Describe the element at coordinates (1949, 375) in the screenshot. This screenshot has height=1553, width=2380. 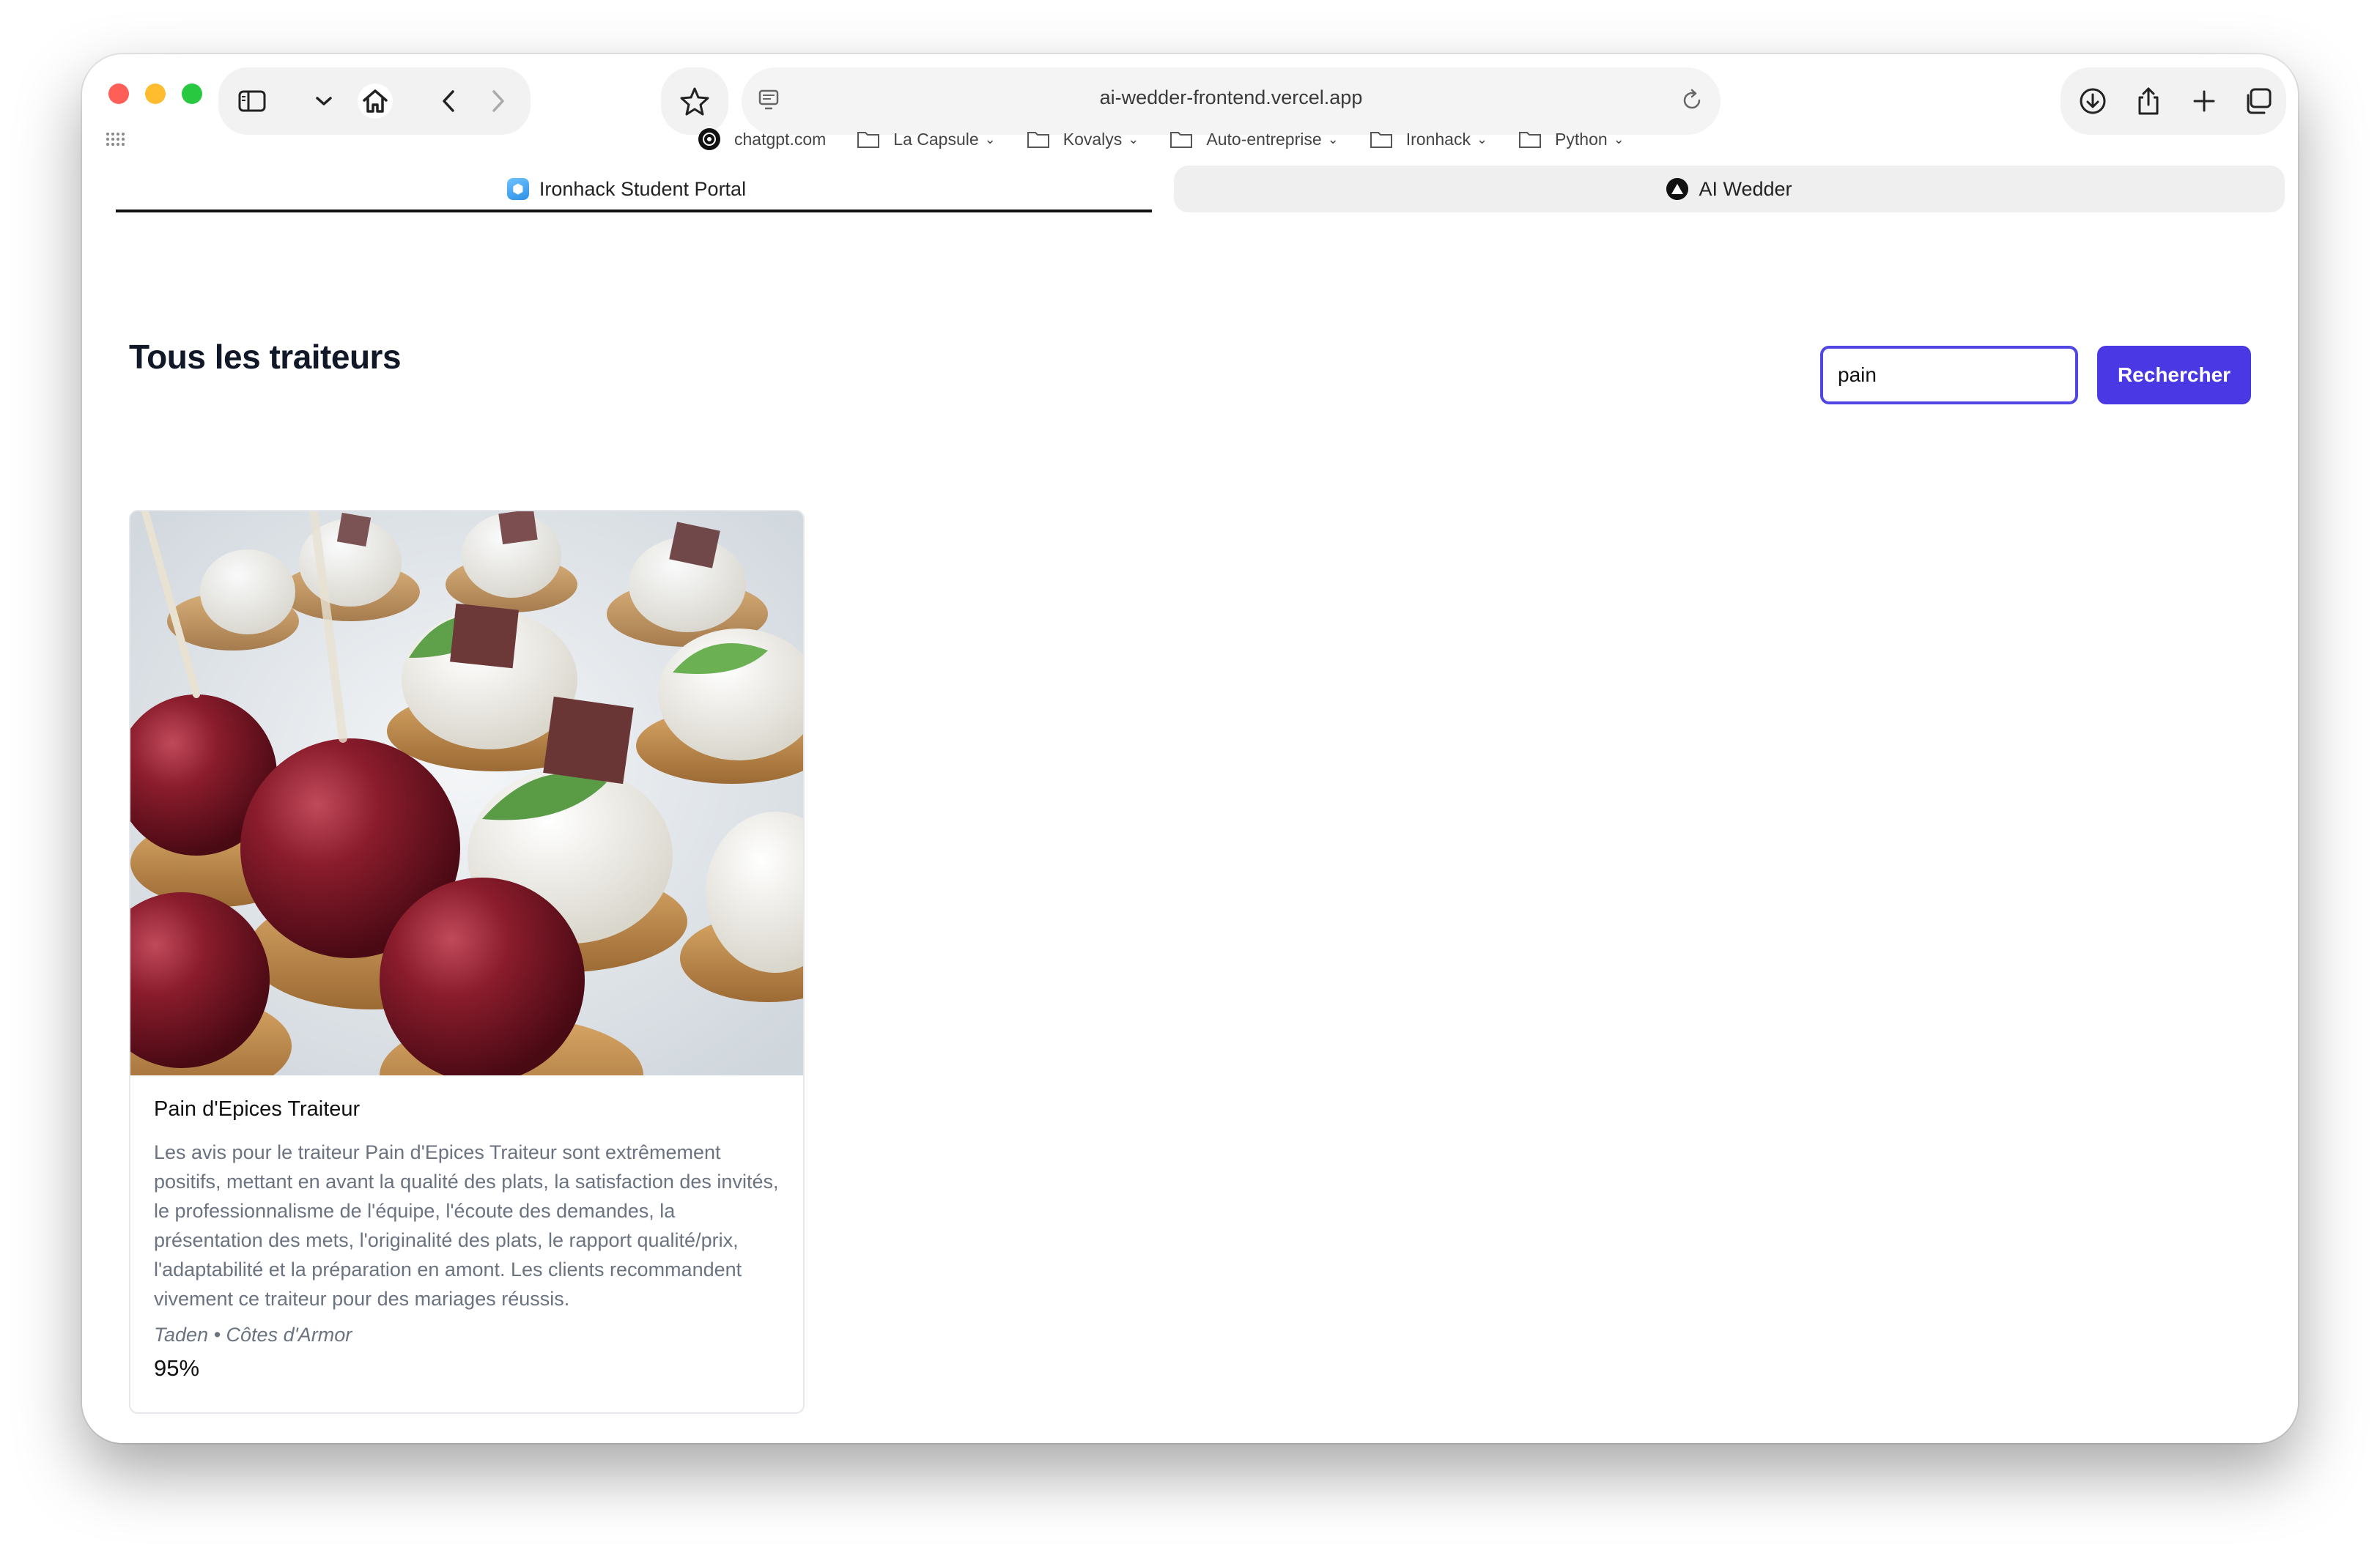
I see `search-input` at that location.